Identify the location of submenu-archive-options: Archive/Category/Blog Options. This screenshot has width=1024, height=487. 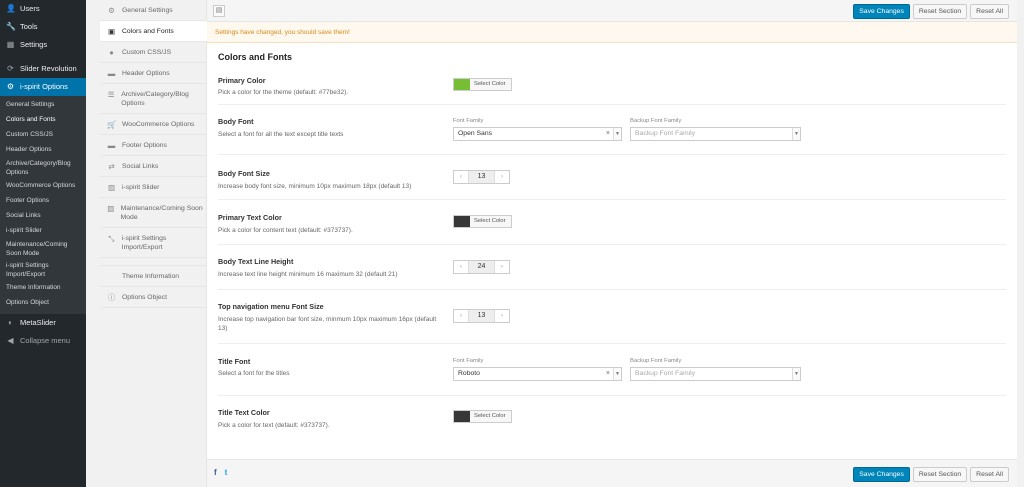
(43, 168).